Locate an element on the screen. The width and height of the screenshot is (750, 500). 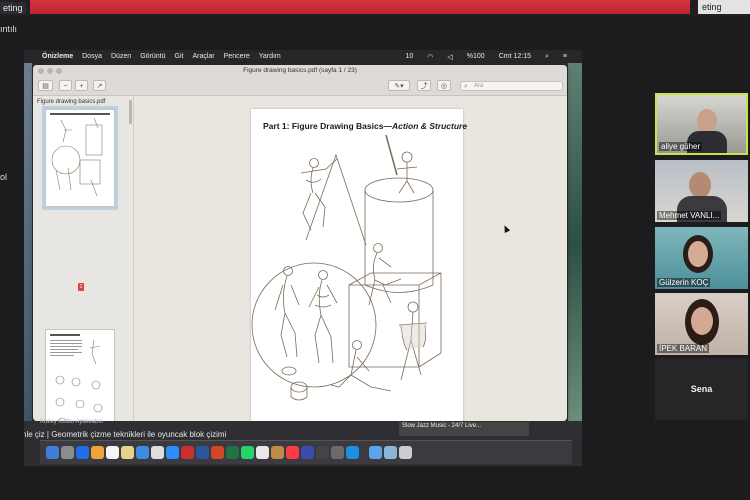
battery-percent: %100 is located at coordinates (475, 56).